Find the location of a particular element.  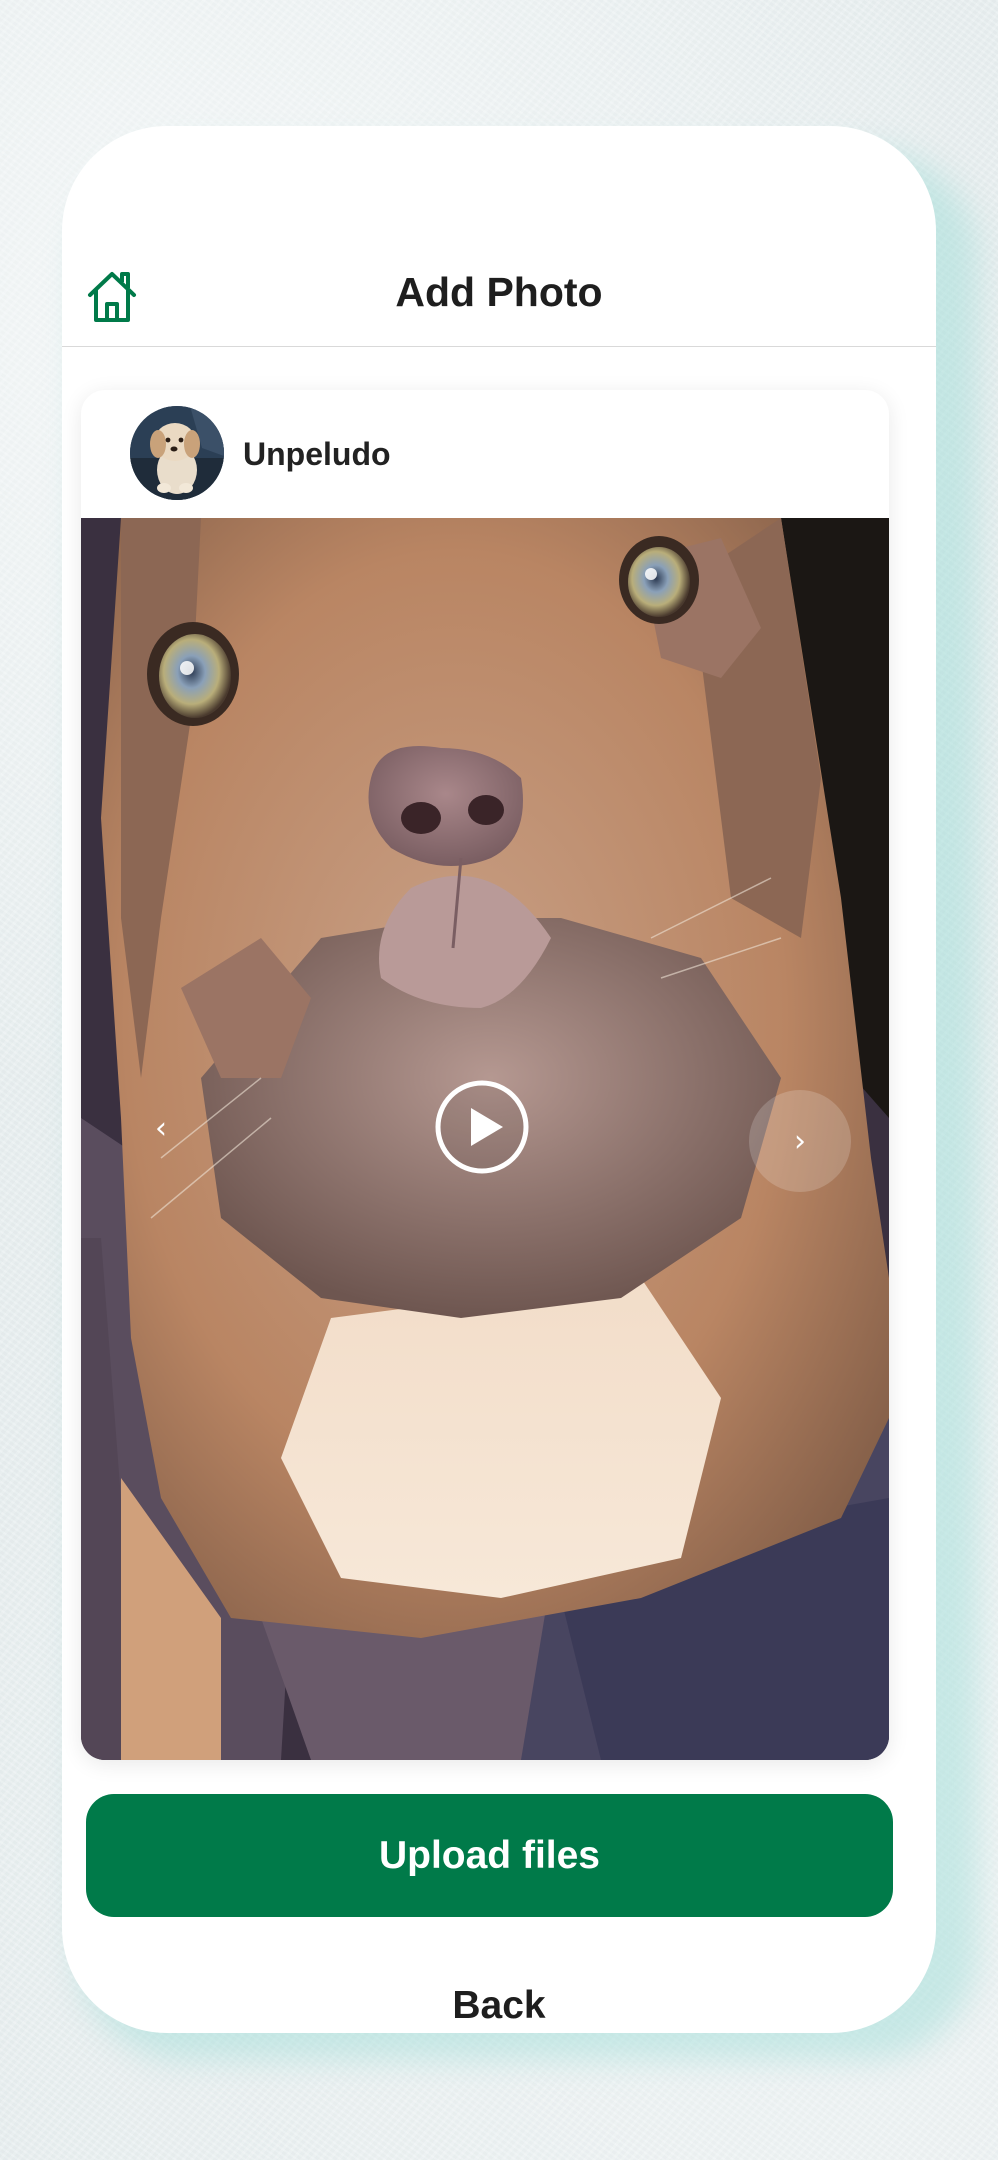

previous-media-button: ‹ is located at coordinates (161, 1128).